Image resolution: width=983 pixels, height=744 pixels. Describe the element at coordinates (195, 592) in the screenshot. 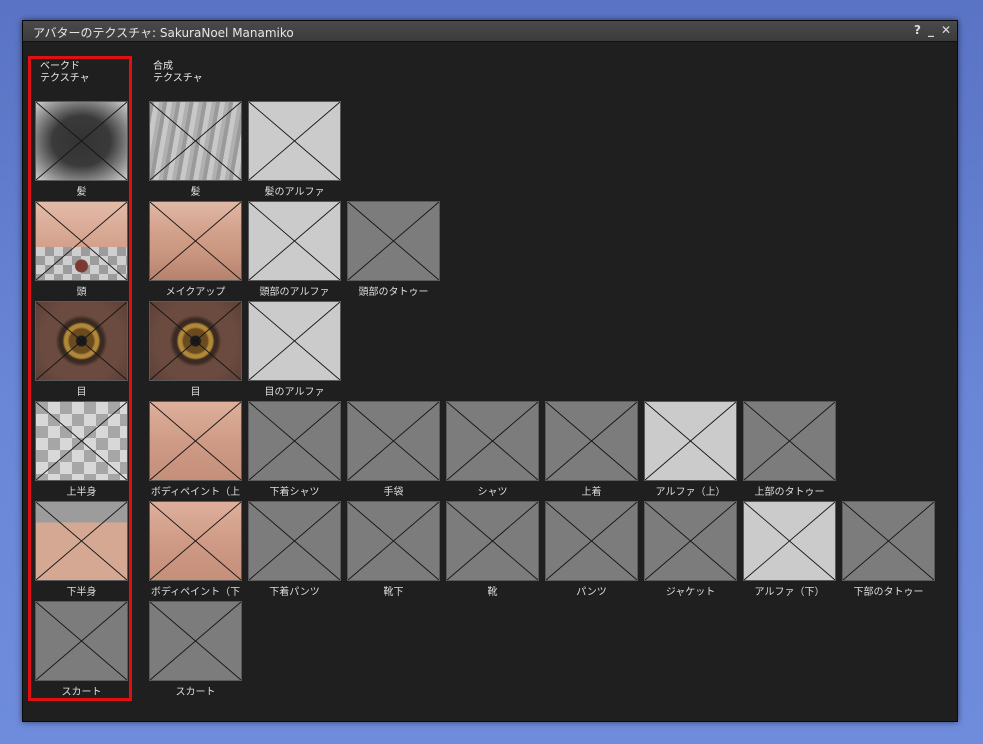

I see `caption-body-paint-lower: ボディペイント（下` at that location.